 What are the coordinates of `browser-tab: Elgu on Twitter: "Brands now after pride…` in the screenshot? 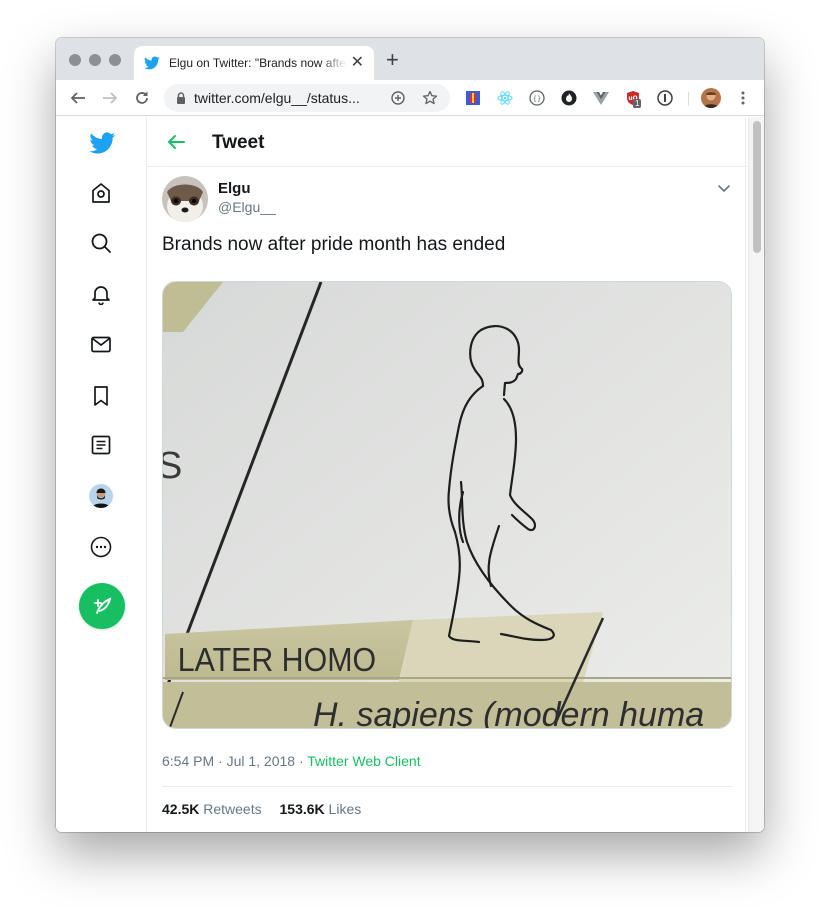 It's located at (254, 63).